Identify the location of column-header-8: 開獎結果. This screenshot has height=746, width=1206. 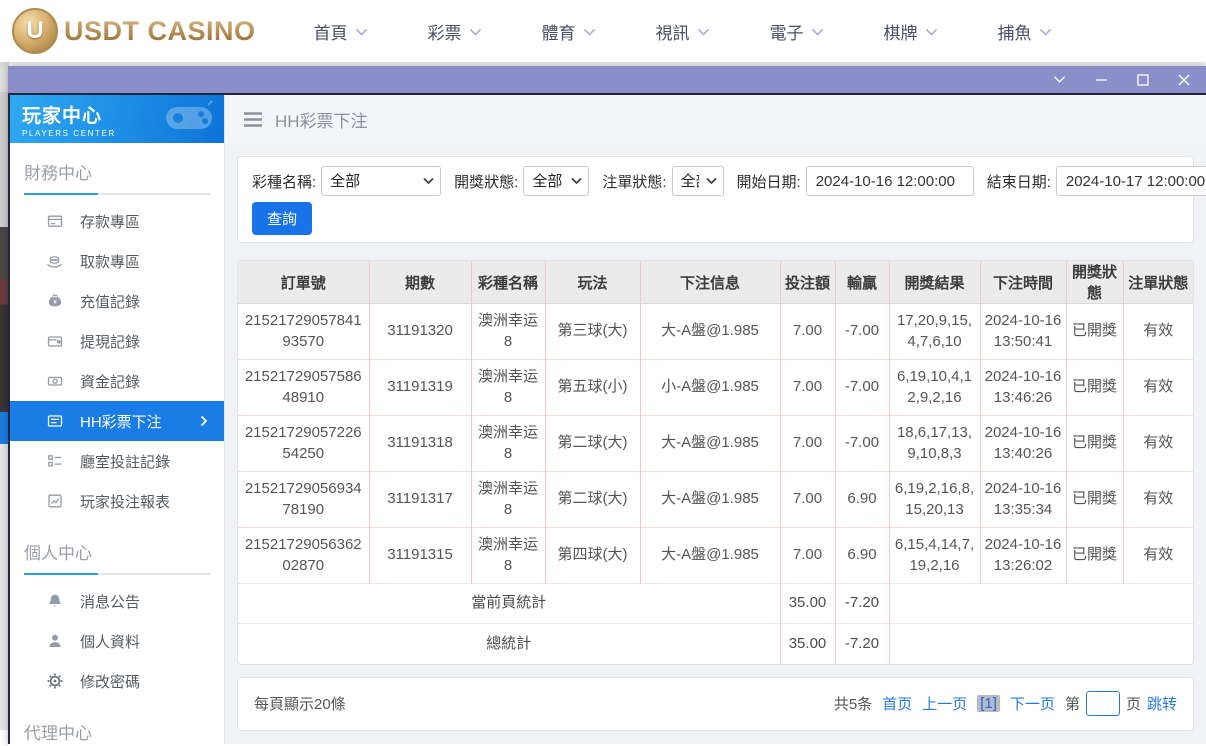
(934, 282).